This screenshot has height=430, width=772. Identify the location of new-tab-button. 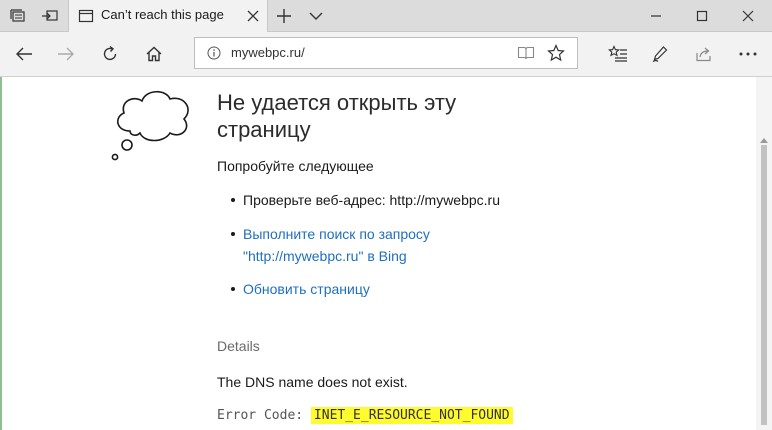
(284, 15).